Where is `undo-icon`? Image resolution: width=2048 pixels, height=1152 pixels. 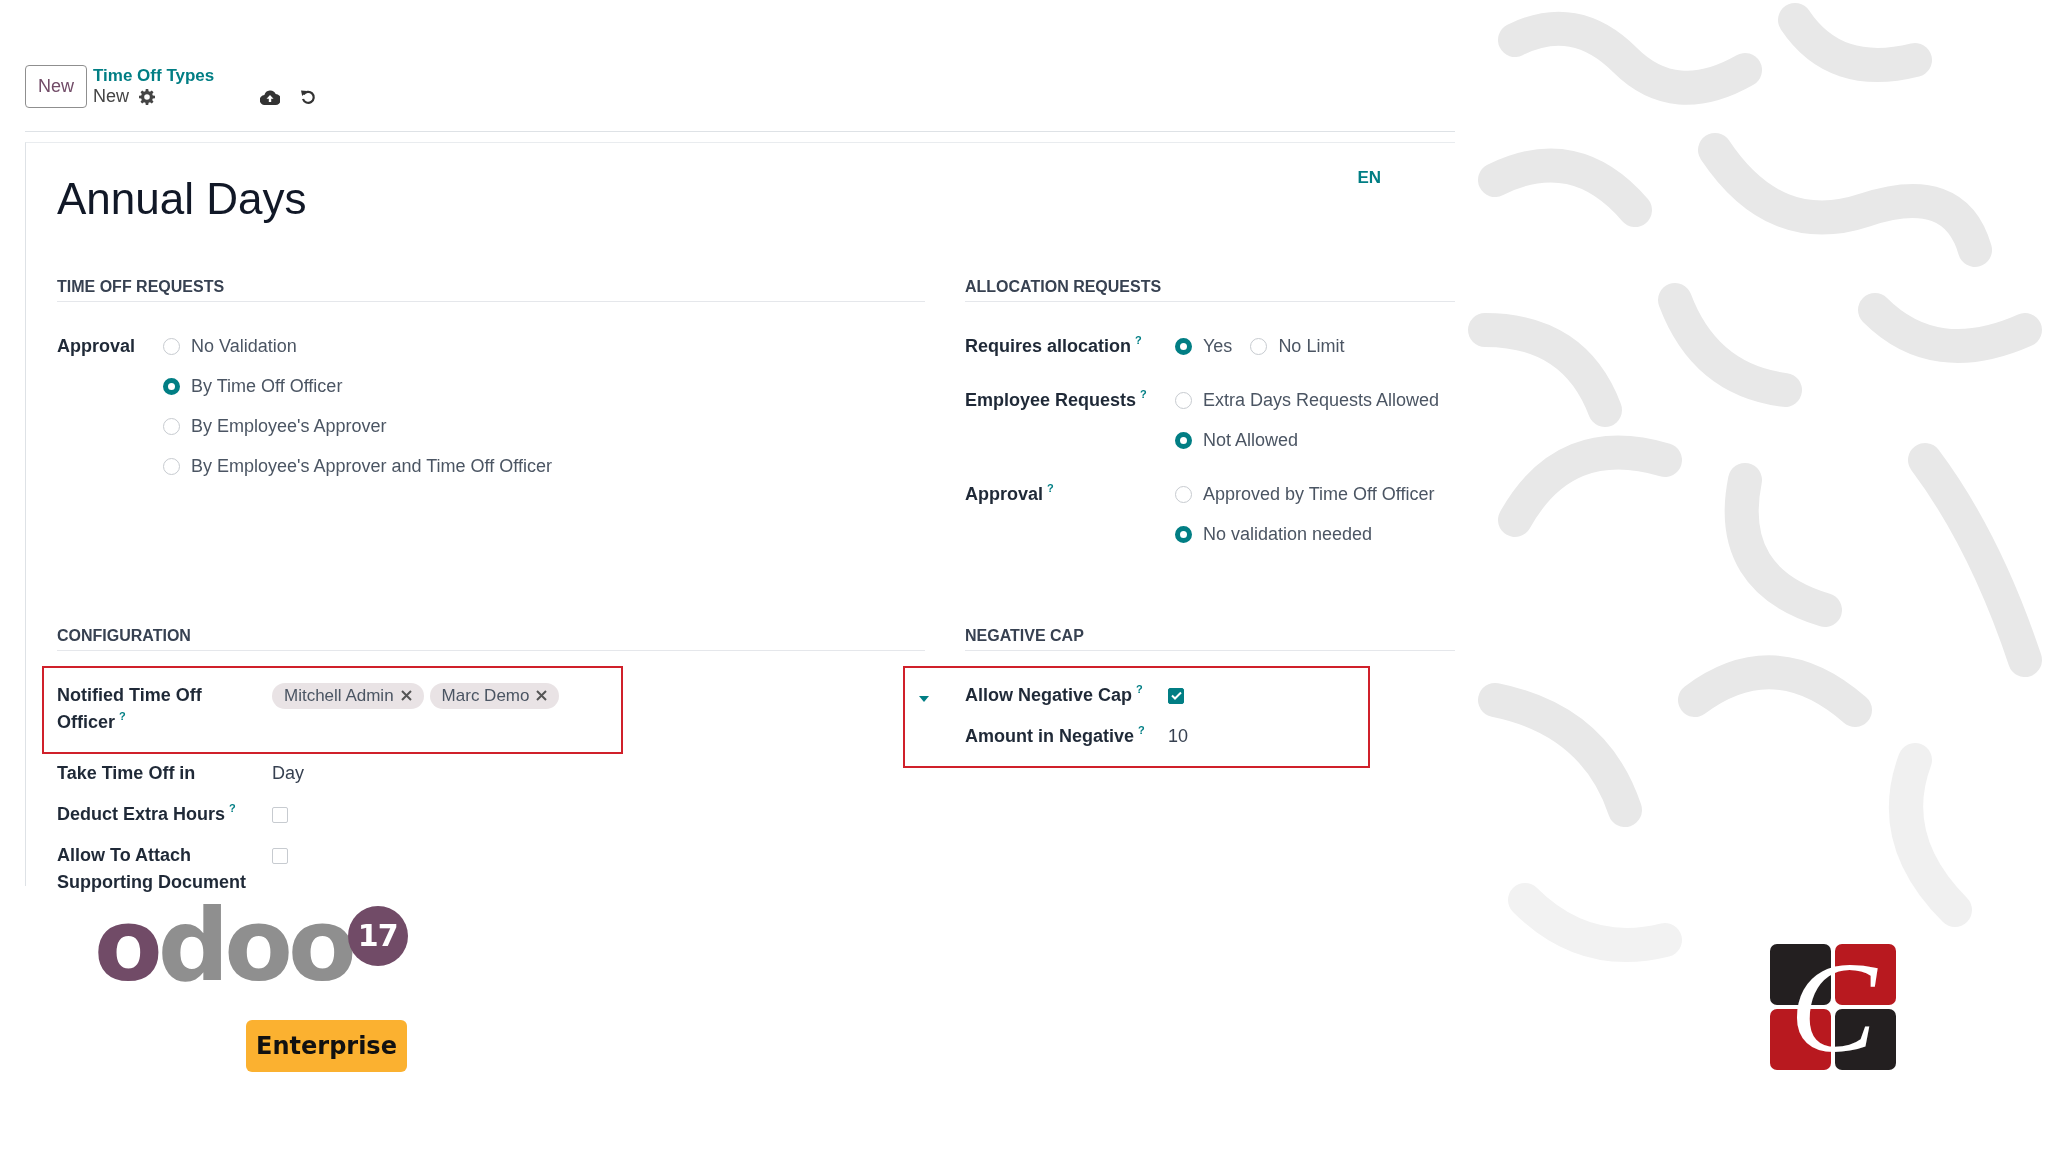
undo-icon is located at coordinates (308, 97).